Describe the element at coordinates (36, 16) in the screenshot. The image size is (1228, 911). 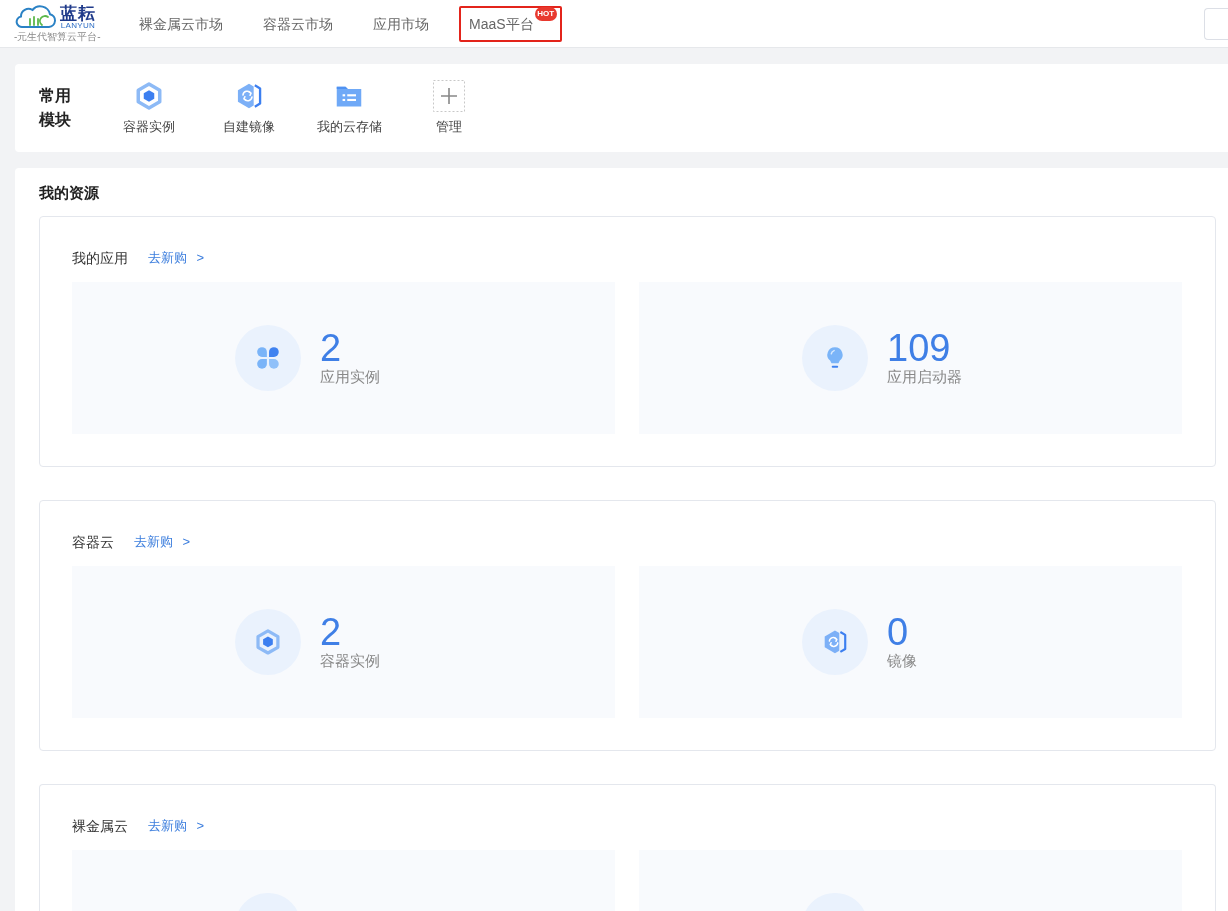
I see `cloud-logo-icon` at that location.